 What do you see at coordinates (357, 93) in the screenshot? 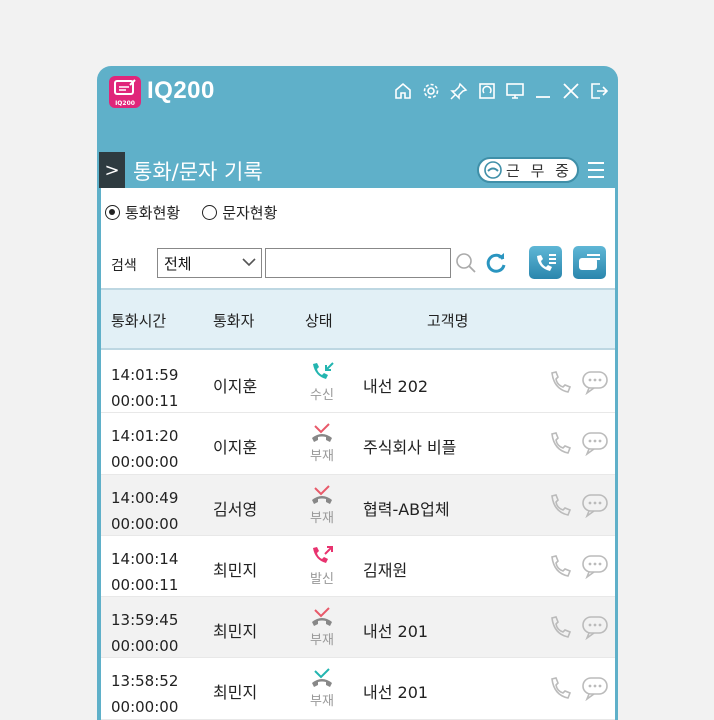
I see `title-bar: IQ200 IQ200` at bounding box center [357, 93].